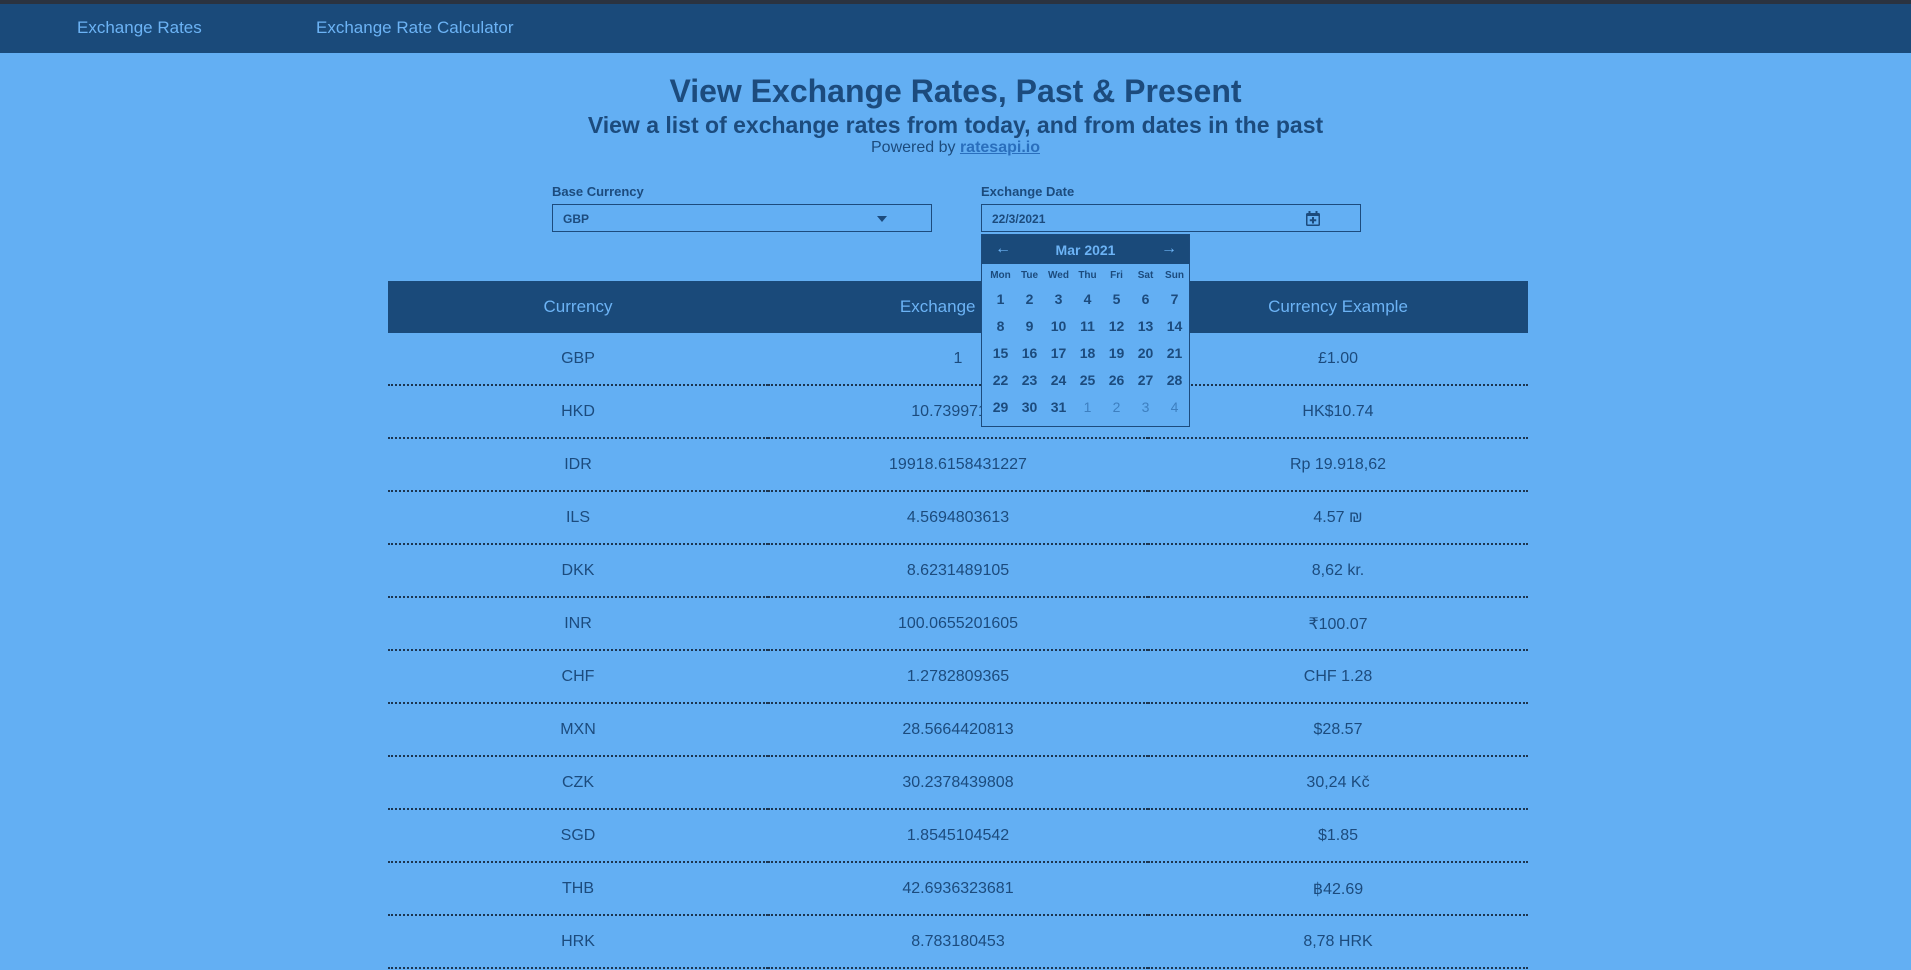 The width and height of the screenshot is (1911, 970). Describe the element at coordinates (1174, 353) in the screenshot. I see `calendar-day: 21` at that location.